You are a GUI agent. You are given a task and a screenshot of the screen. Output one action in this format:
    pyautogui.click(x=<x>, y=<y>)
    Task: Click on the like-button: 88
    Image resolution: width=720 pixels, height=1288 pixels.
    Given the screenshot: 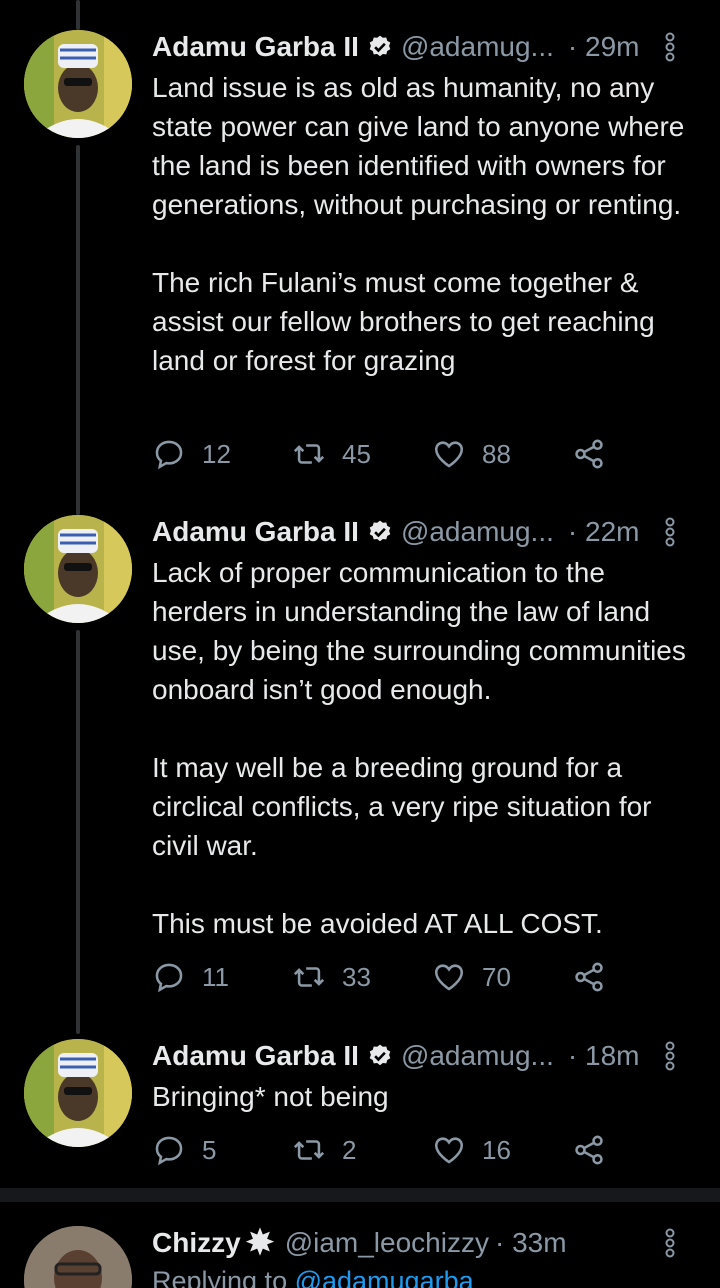 What is the action you would take?
    pyautogui.click(x=502, y=454)
    